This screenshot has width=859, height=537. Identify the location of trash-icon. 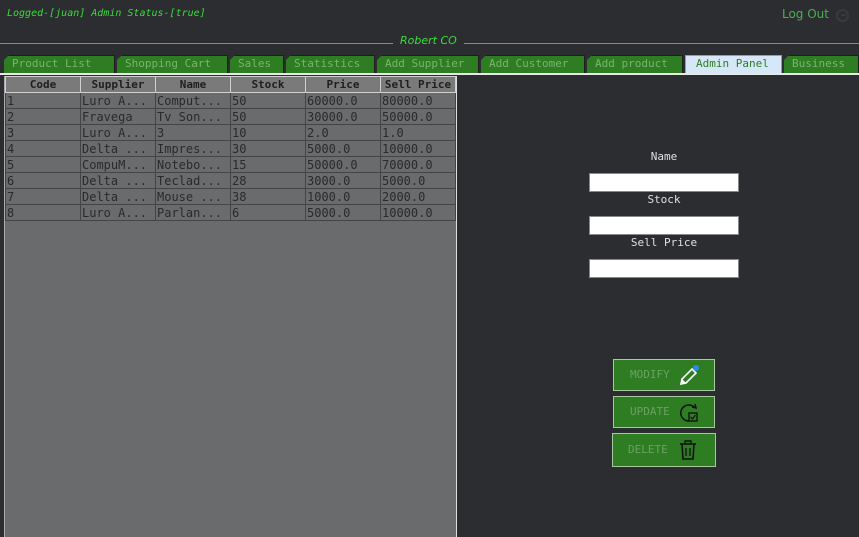
(688, 451).